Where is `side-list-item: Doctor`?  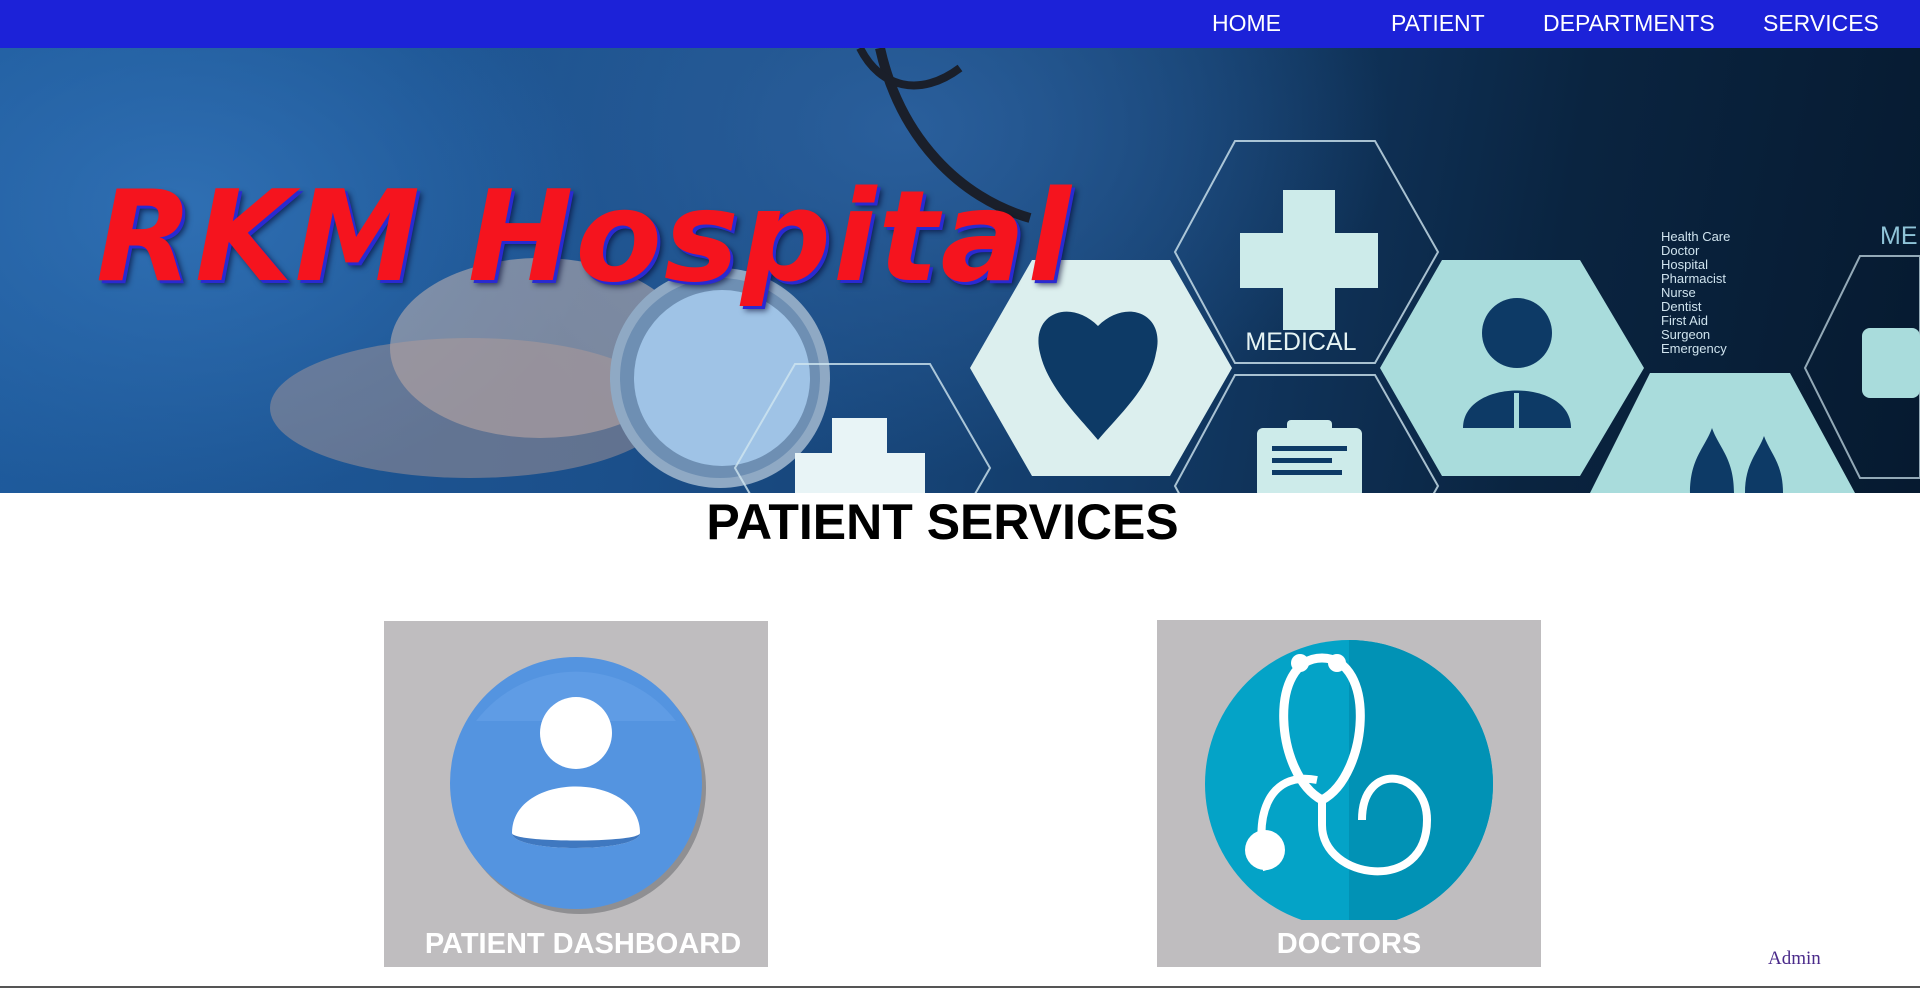 side-list-item: Doctor is located at coordinates (1680, 250).